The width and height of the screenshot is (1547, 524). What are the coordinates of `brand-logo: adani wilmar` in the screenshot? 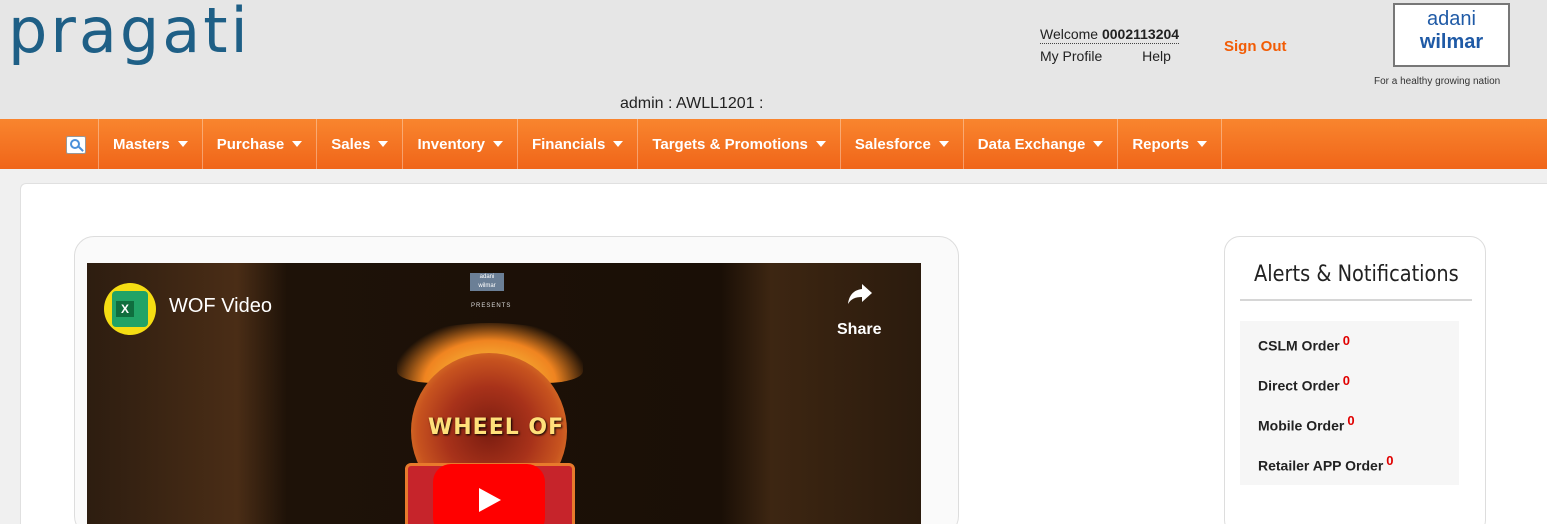 It's located at (1451, 35).